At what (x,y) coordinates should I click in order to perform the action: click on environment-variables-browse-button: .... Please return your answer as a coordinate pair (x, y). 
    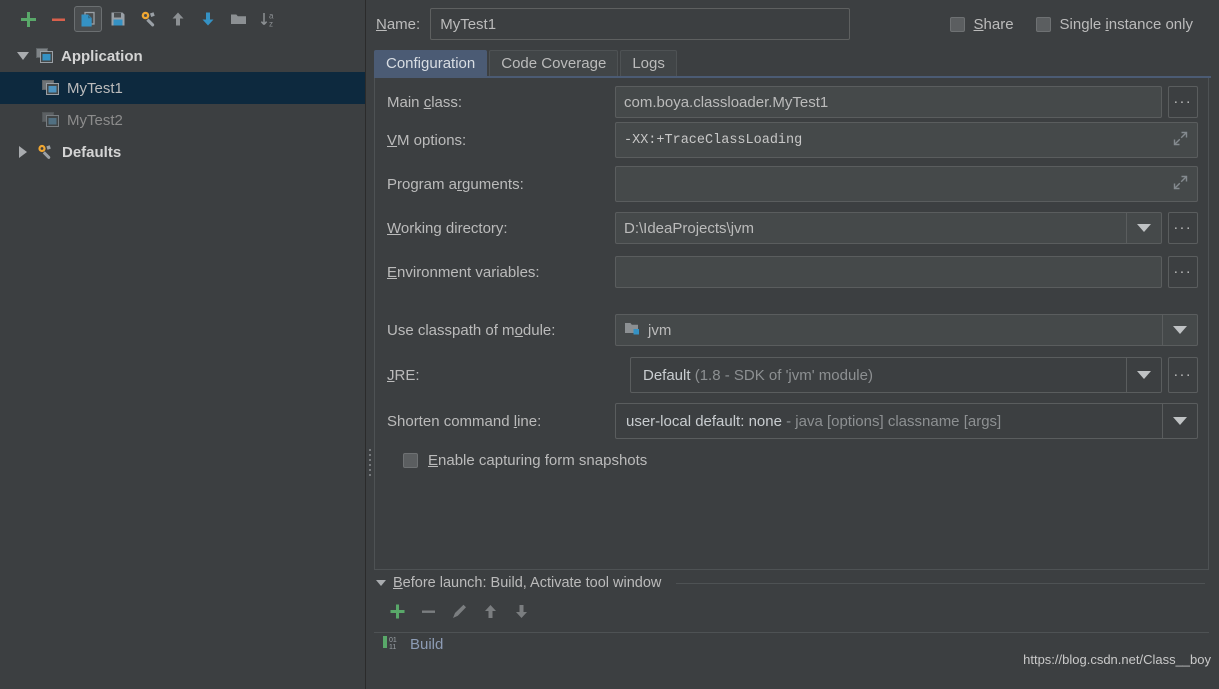
    Looking at the image, I should click on (1183, 272).